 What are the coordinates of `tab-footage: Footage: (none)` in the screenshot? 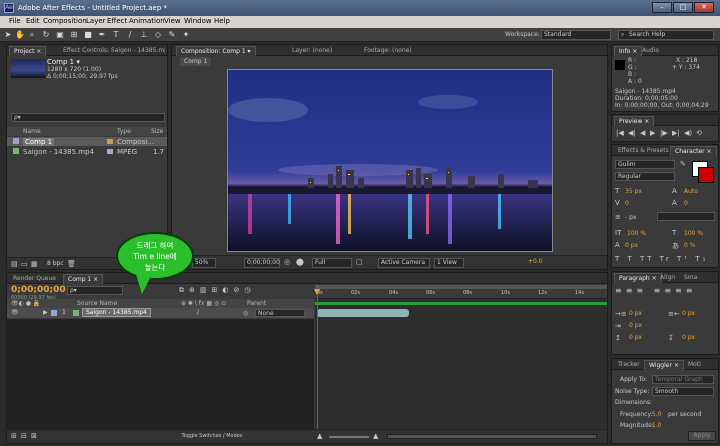 It's located at (388, 51).